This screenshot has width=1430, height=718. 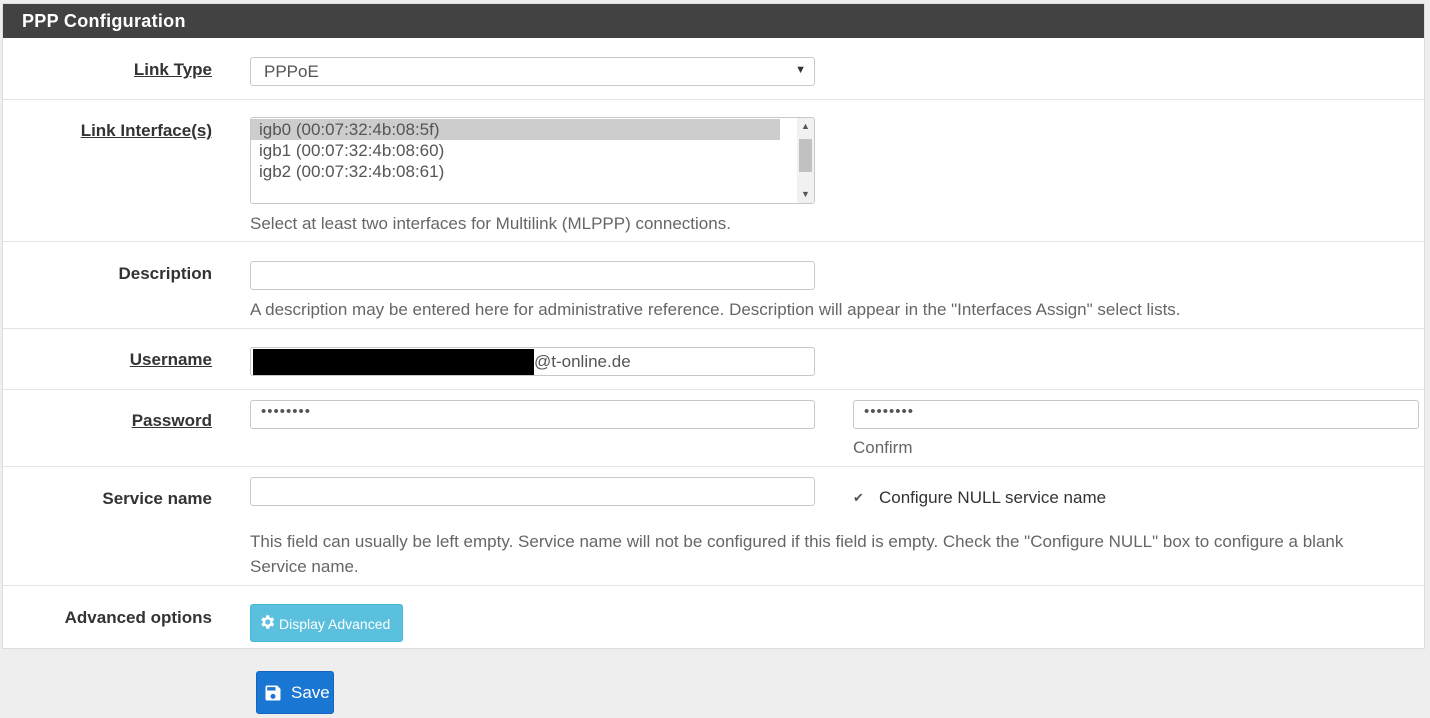 I want to click on link-type-select: PPPoE ▼, so click(x=532, y=71).